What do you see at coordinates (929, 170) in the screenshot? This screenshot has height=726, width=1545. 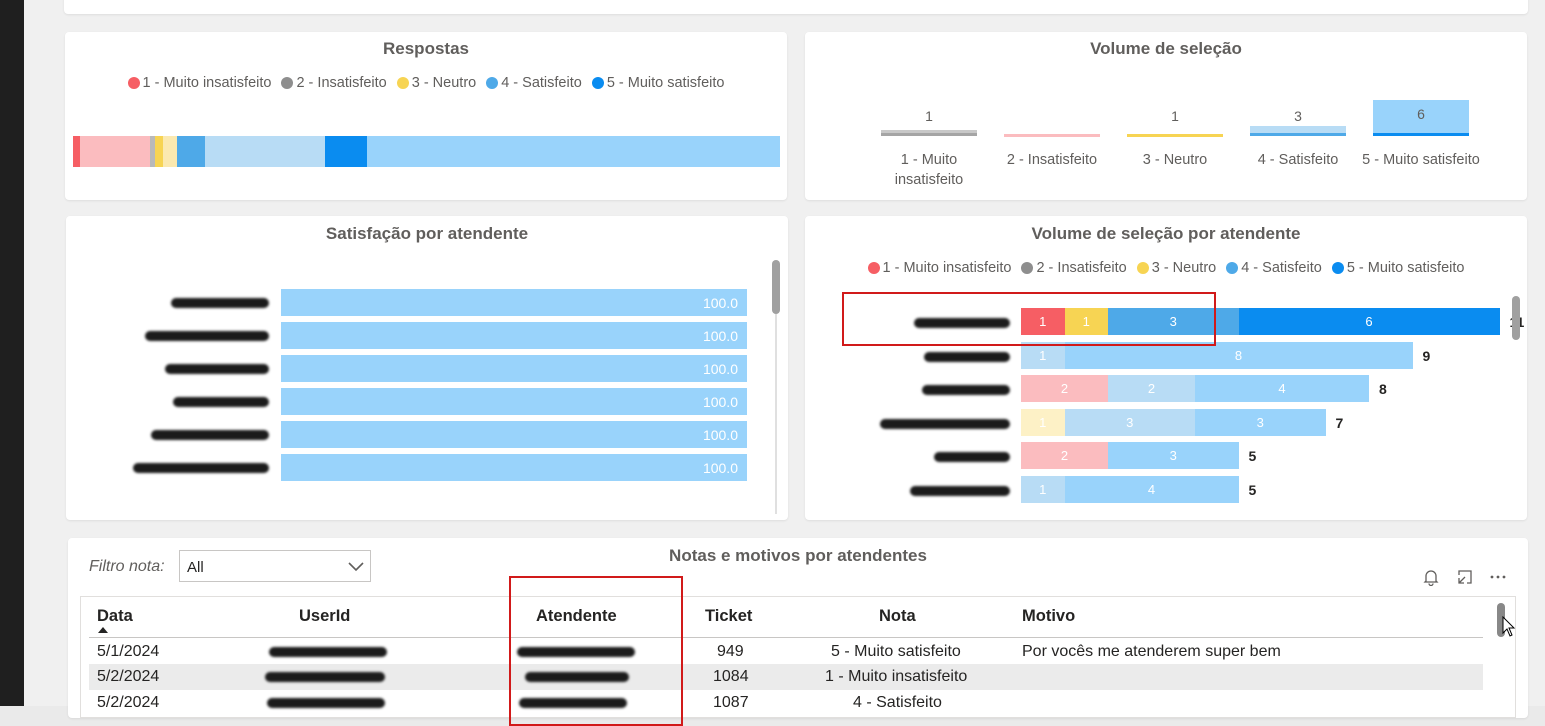 I see `column-label: 1 - Muito insatisfeito` at bounding box center [929, 170].